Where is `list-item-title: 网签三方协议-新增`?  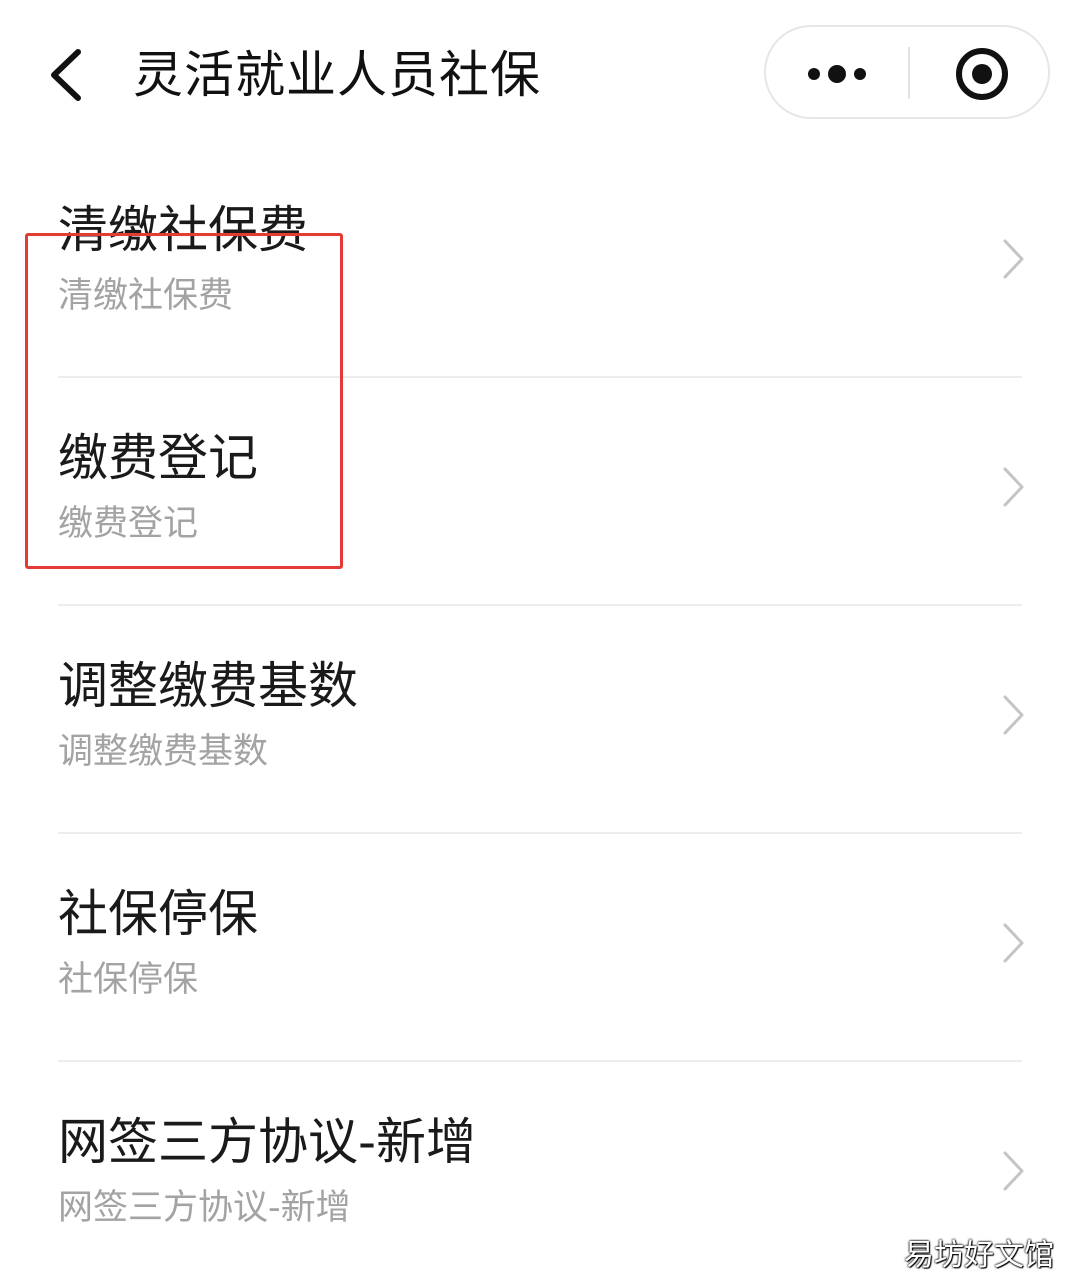
list-item-title: 网签三方协议-新增 is located at coordinates (267, 1142).